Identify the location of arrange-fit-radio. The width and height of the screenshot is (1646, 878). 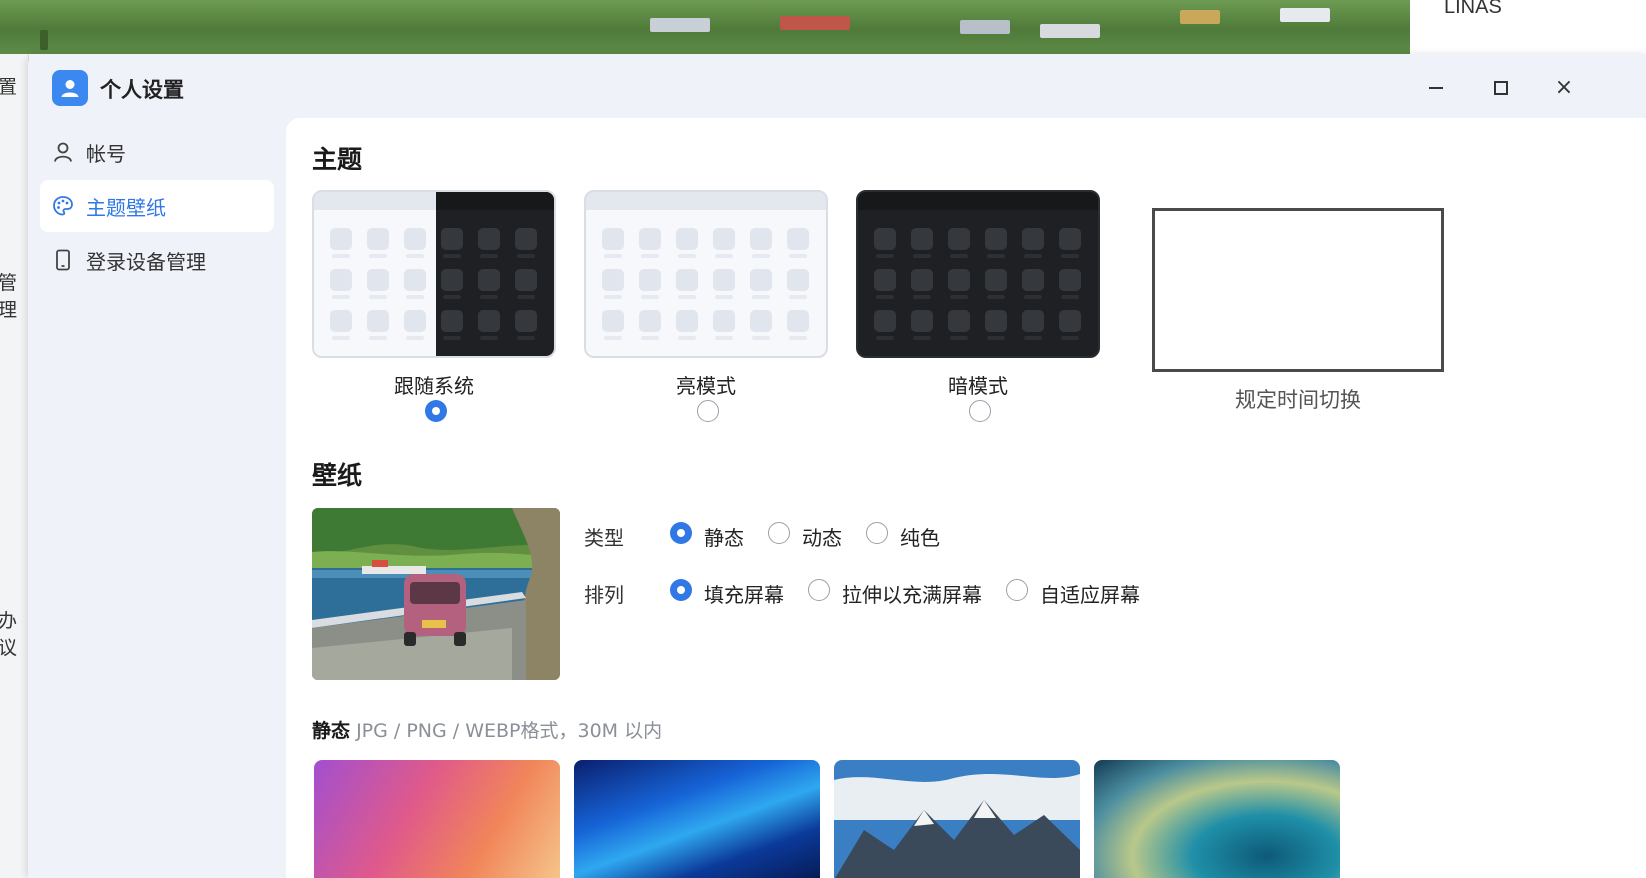
(1017, 590).